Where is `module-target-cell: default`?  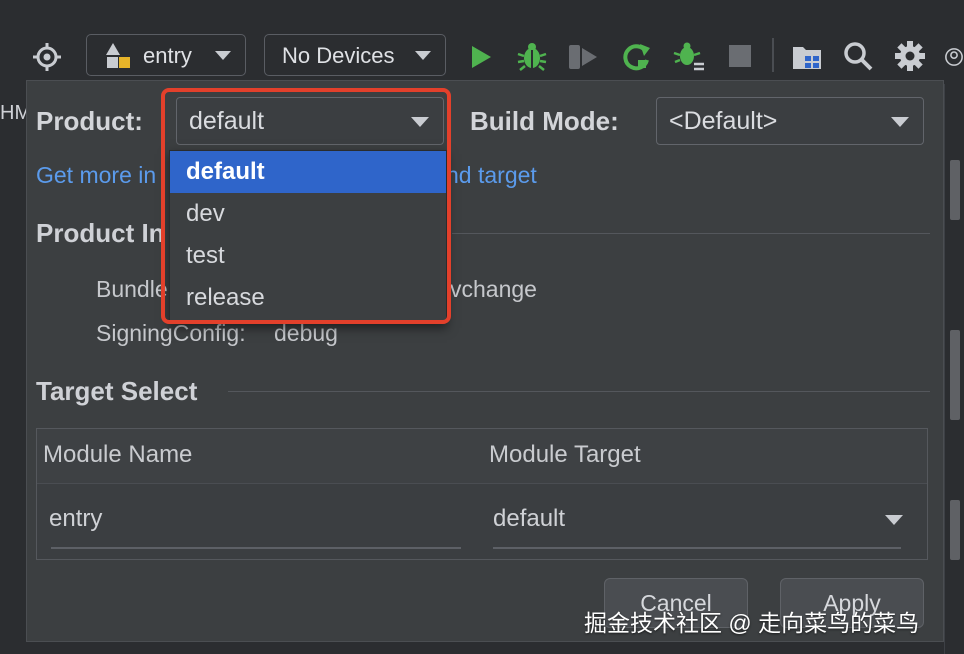 module-target-cell: default is located at coordinates (529, 519).